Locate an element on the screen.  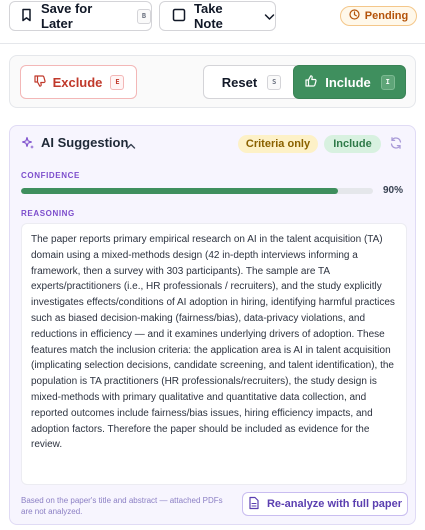
save-for-later-label: Save for Later is located at coordinates (67, 16).